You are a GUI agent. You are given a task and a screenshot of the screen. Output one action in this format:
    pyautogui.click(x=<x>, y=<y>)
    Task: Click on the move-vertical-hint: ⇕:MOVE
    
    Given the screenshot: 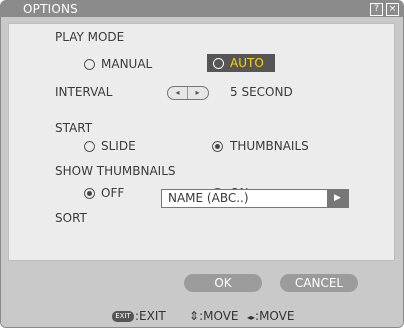 What is the action you would take?
    pyautogui.click(x=213, y=316)
    